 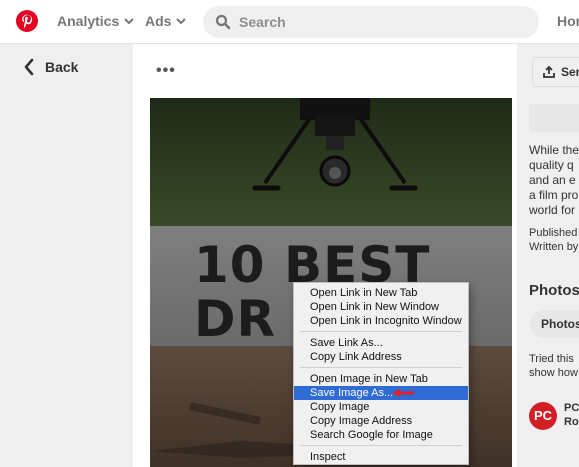 I want to click on top-bar: Analytics Ads Search Hon, so click(x=289, y=22).